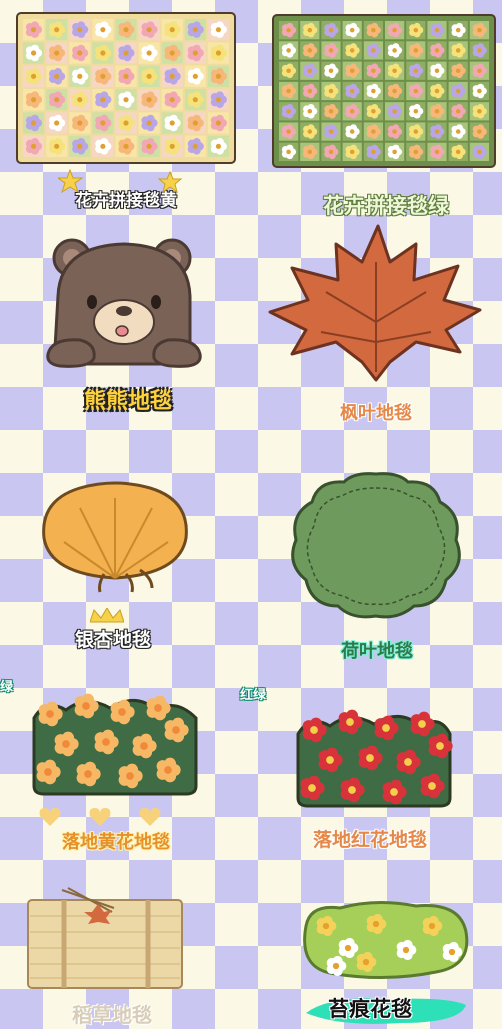 This screenshot has height=1029, width=502. I want to click on maple-rug-card, so click(376, 303).